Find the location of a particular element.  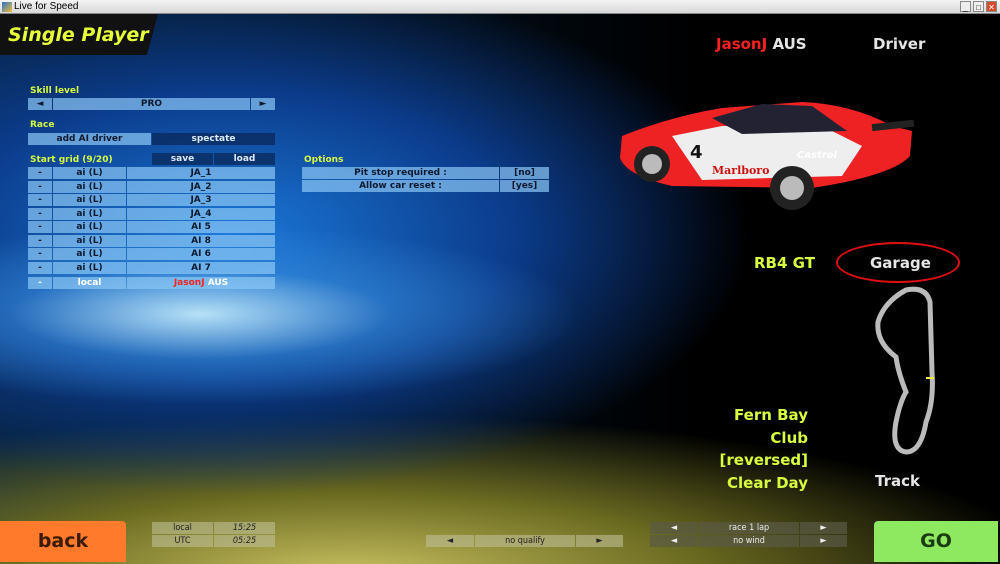

qualify-next-button: ► is located at coordinates (599, 541).